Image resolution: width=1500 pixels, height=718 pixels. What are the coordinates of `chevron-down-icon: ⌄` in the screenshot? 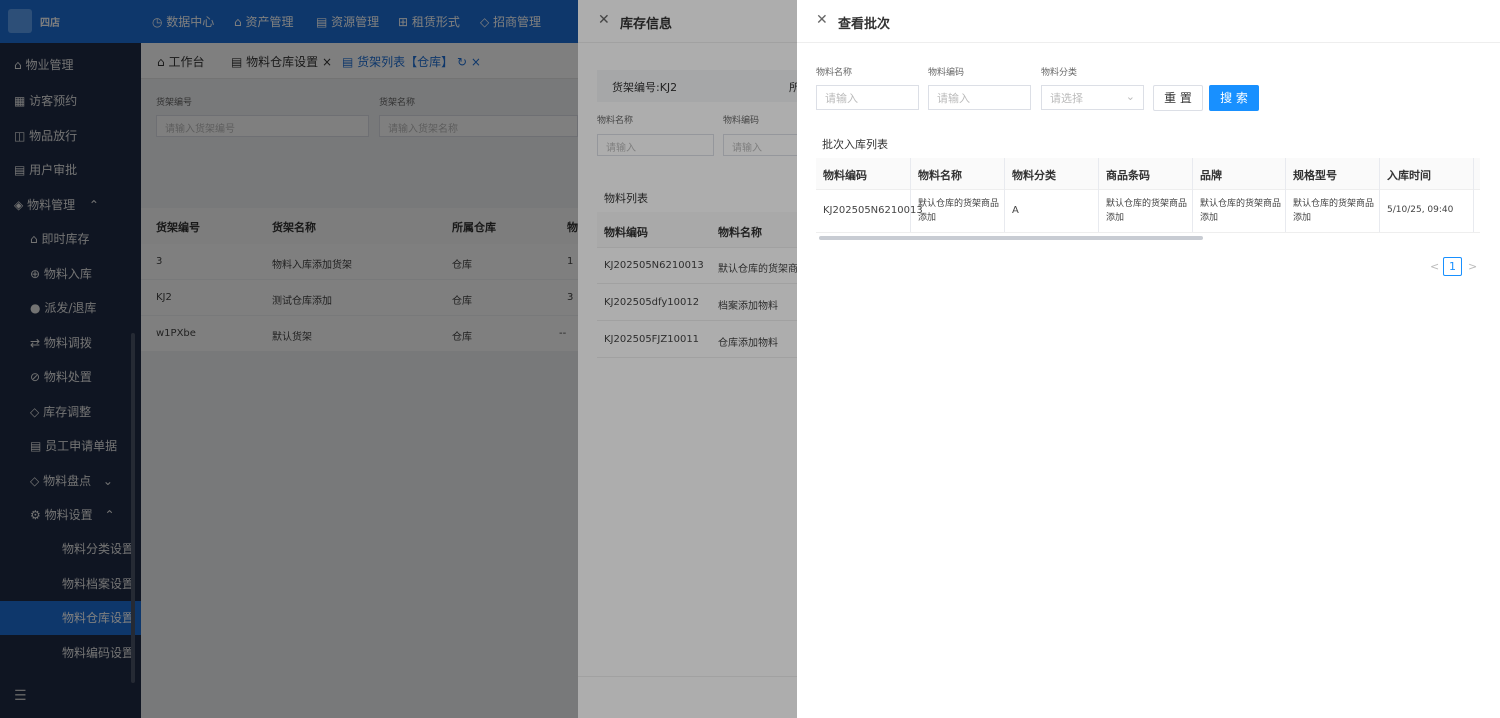 It's located at (1130, 96).